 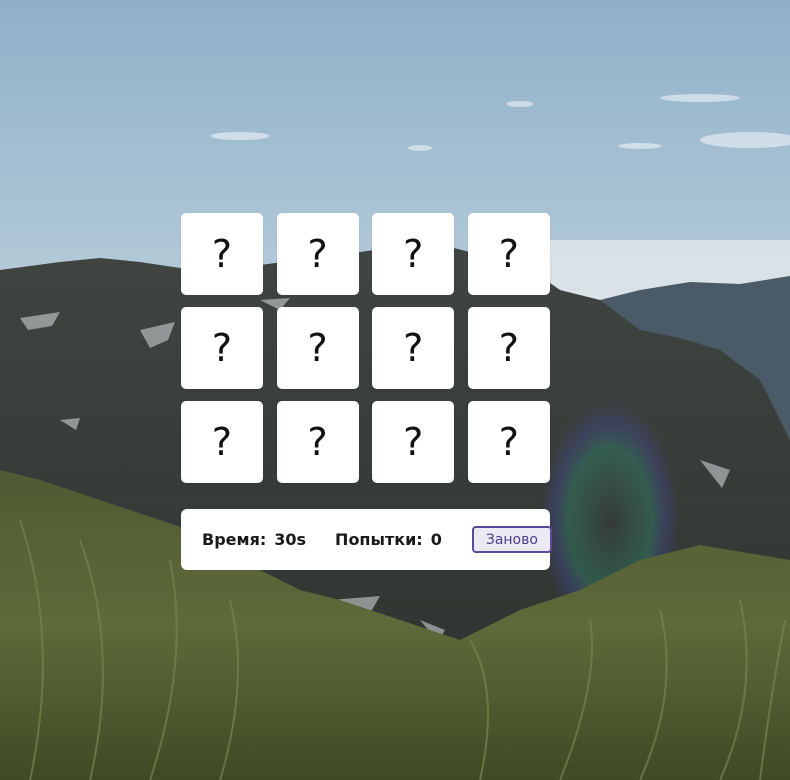 I want to click on attempts-value: 0, so click(x=436, y=539).